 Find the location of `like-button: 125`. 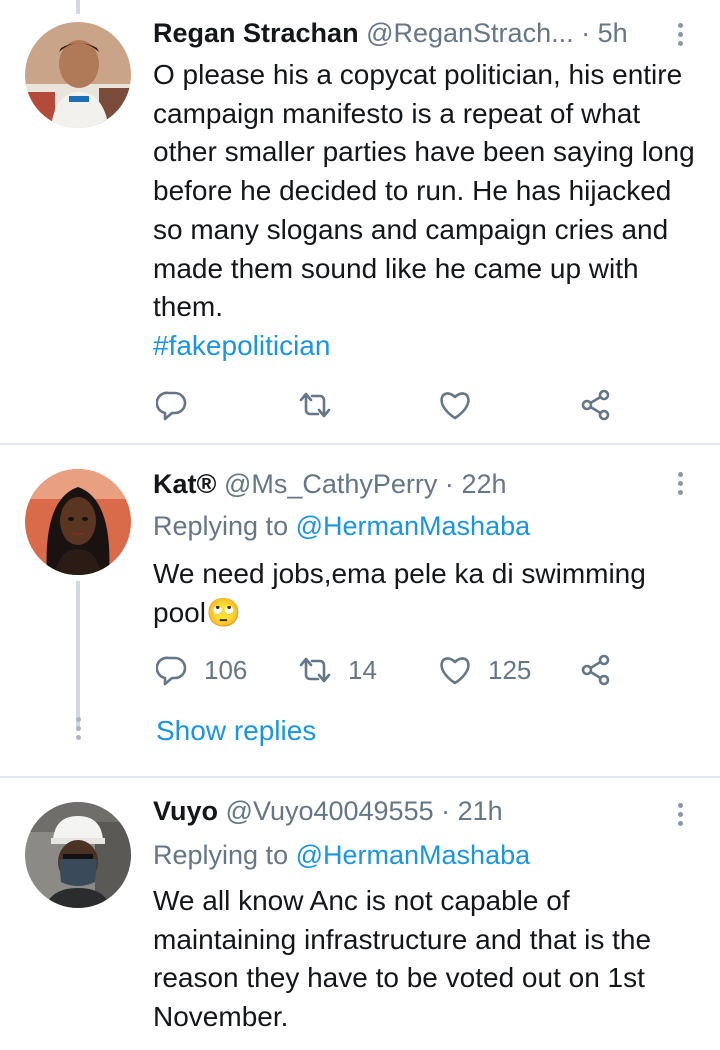

like-button: 125 is located at coordinates (484, 670).